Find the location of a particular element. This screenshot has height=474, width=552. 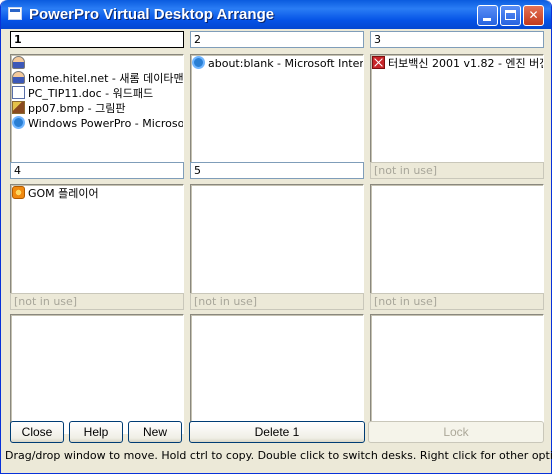

window-entry-title: home.hitel.net - 새롬 데이타맨 is located at coordinates (106, 78).